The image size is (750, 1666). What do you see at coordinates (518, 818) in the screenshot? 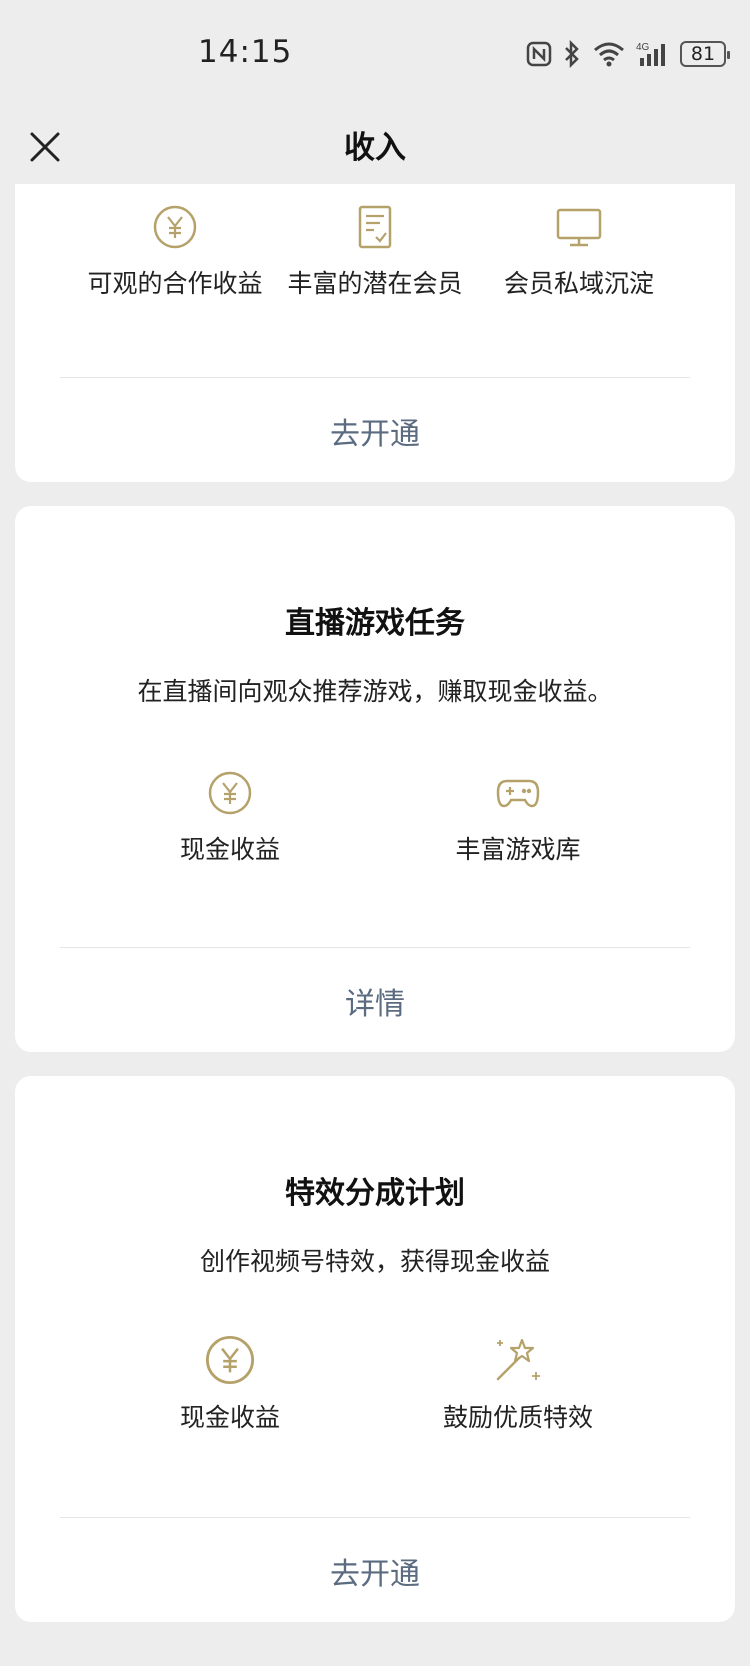
I see `feature-game-library: 丰富游戏库` at bounding box center [518, 818].